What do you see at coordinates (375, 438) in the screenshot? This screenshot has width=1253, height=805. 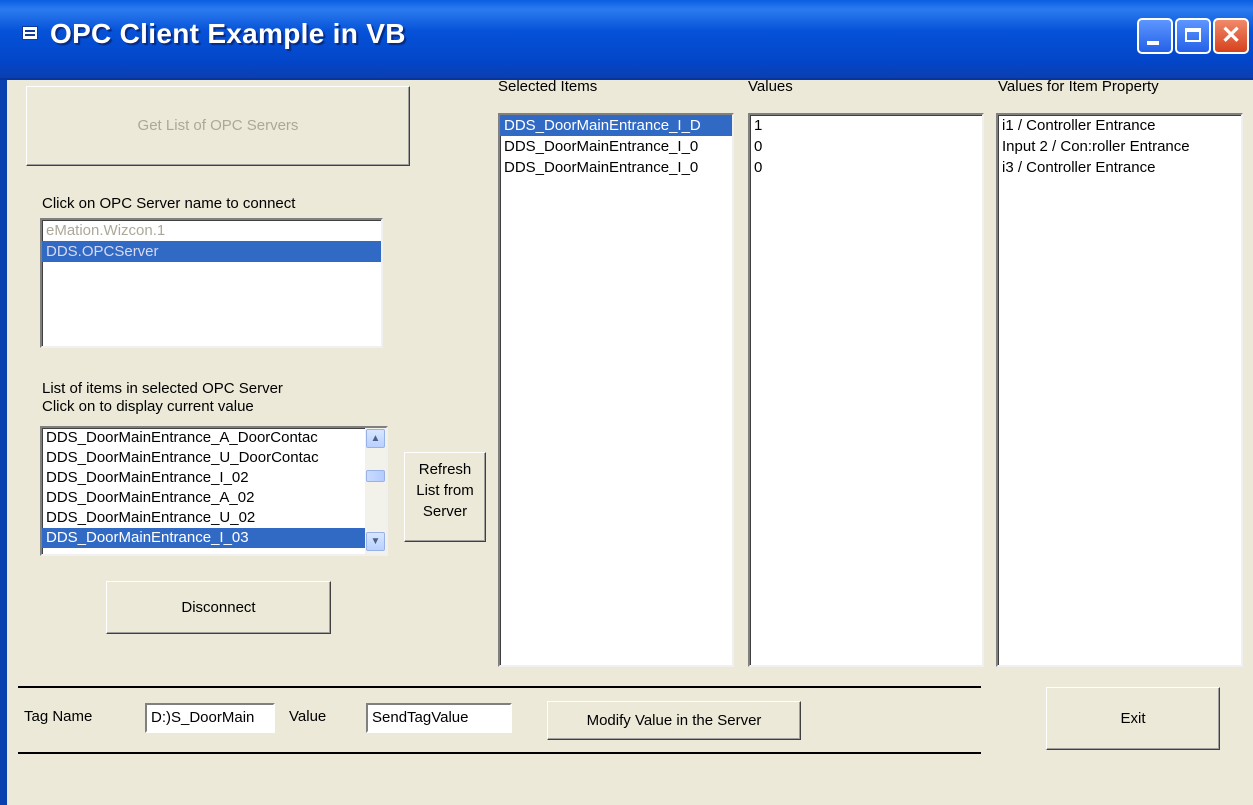 I see `scroll-up-icon: ▲` at bounding box center [375, 438].